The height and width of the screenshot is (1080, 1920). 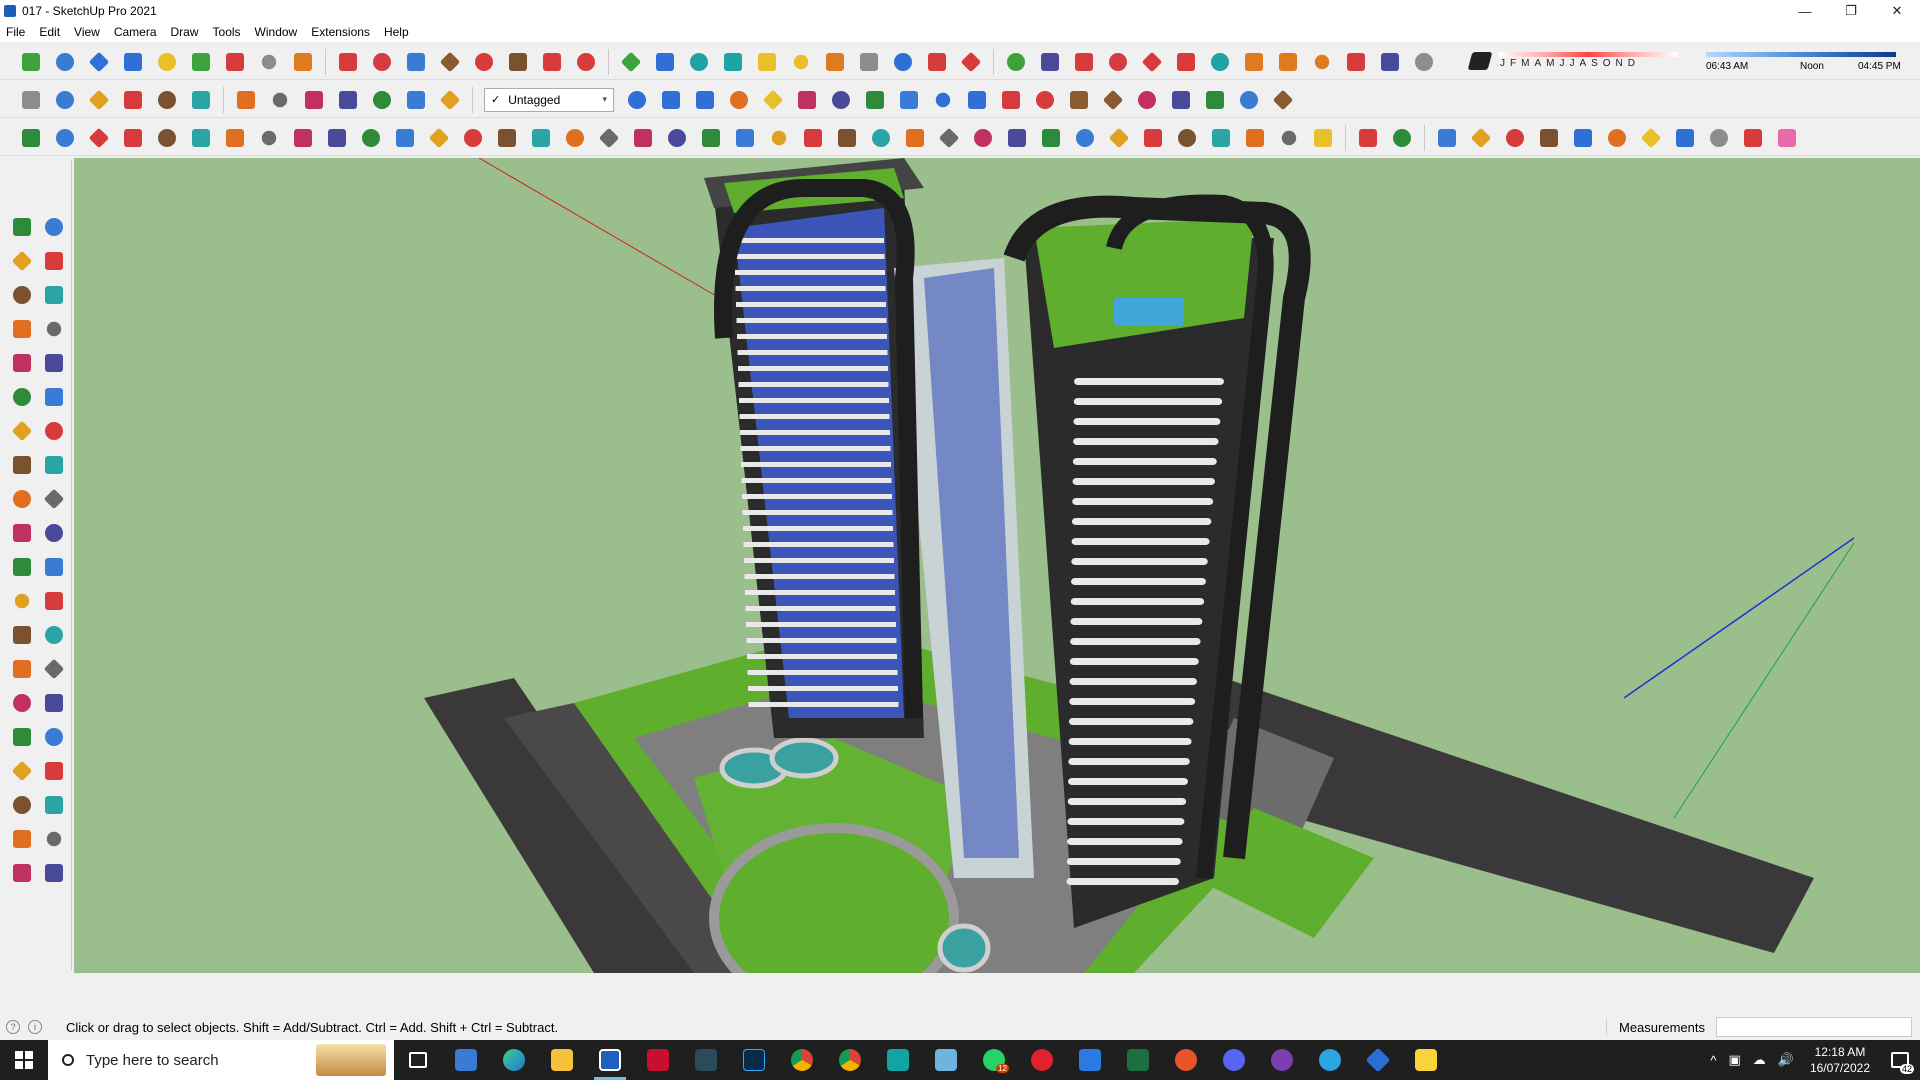 I want to click on start-button, so click(x=24, y=1060).